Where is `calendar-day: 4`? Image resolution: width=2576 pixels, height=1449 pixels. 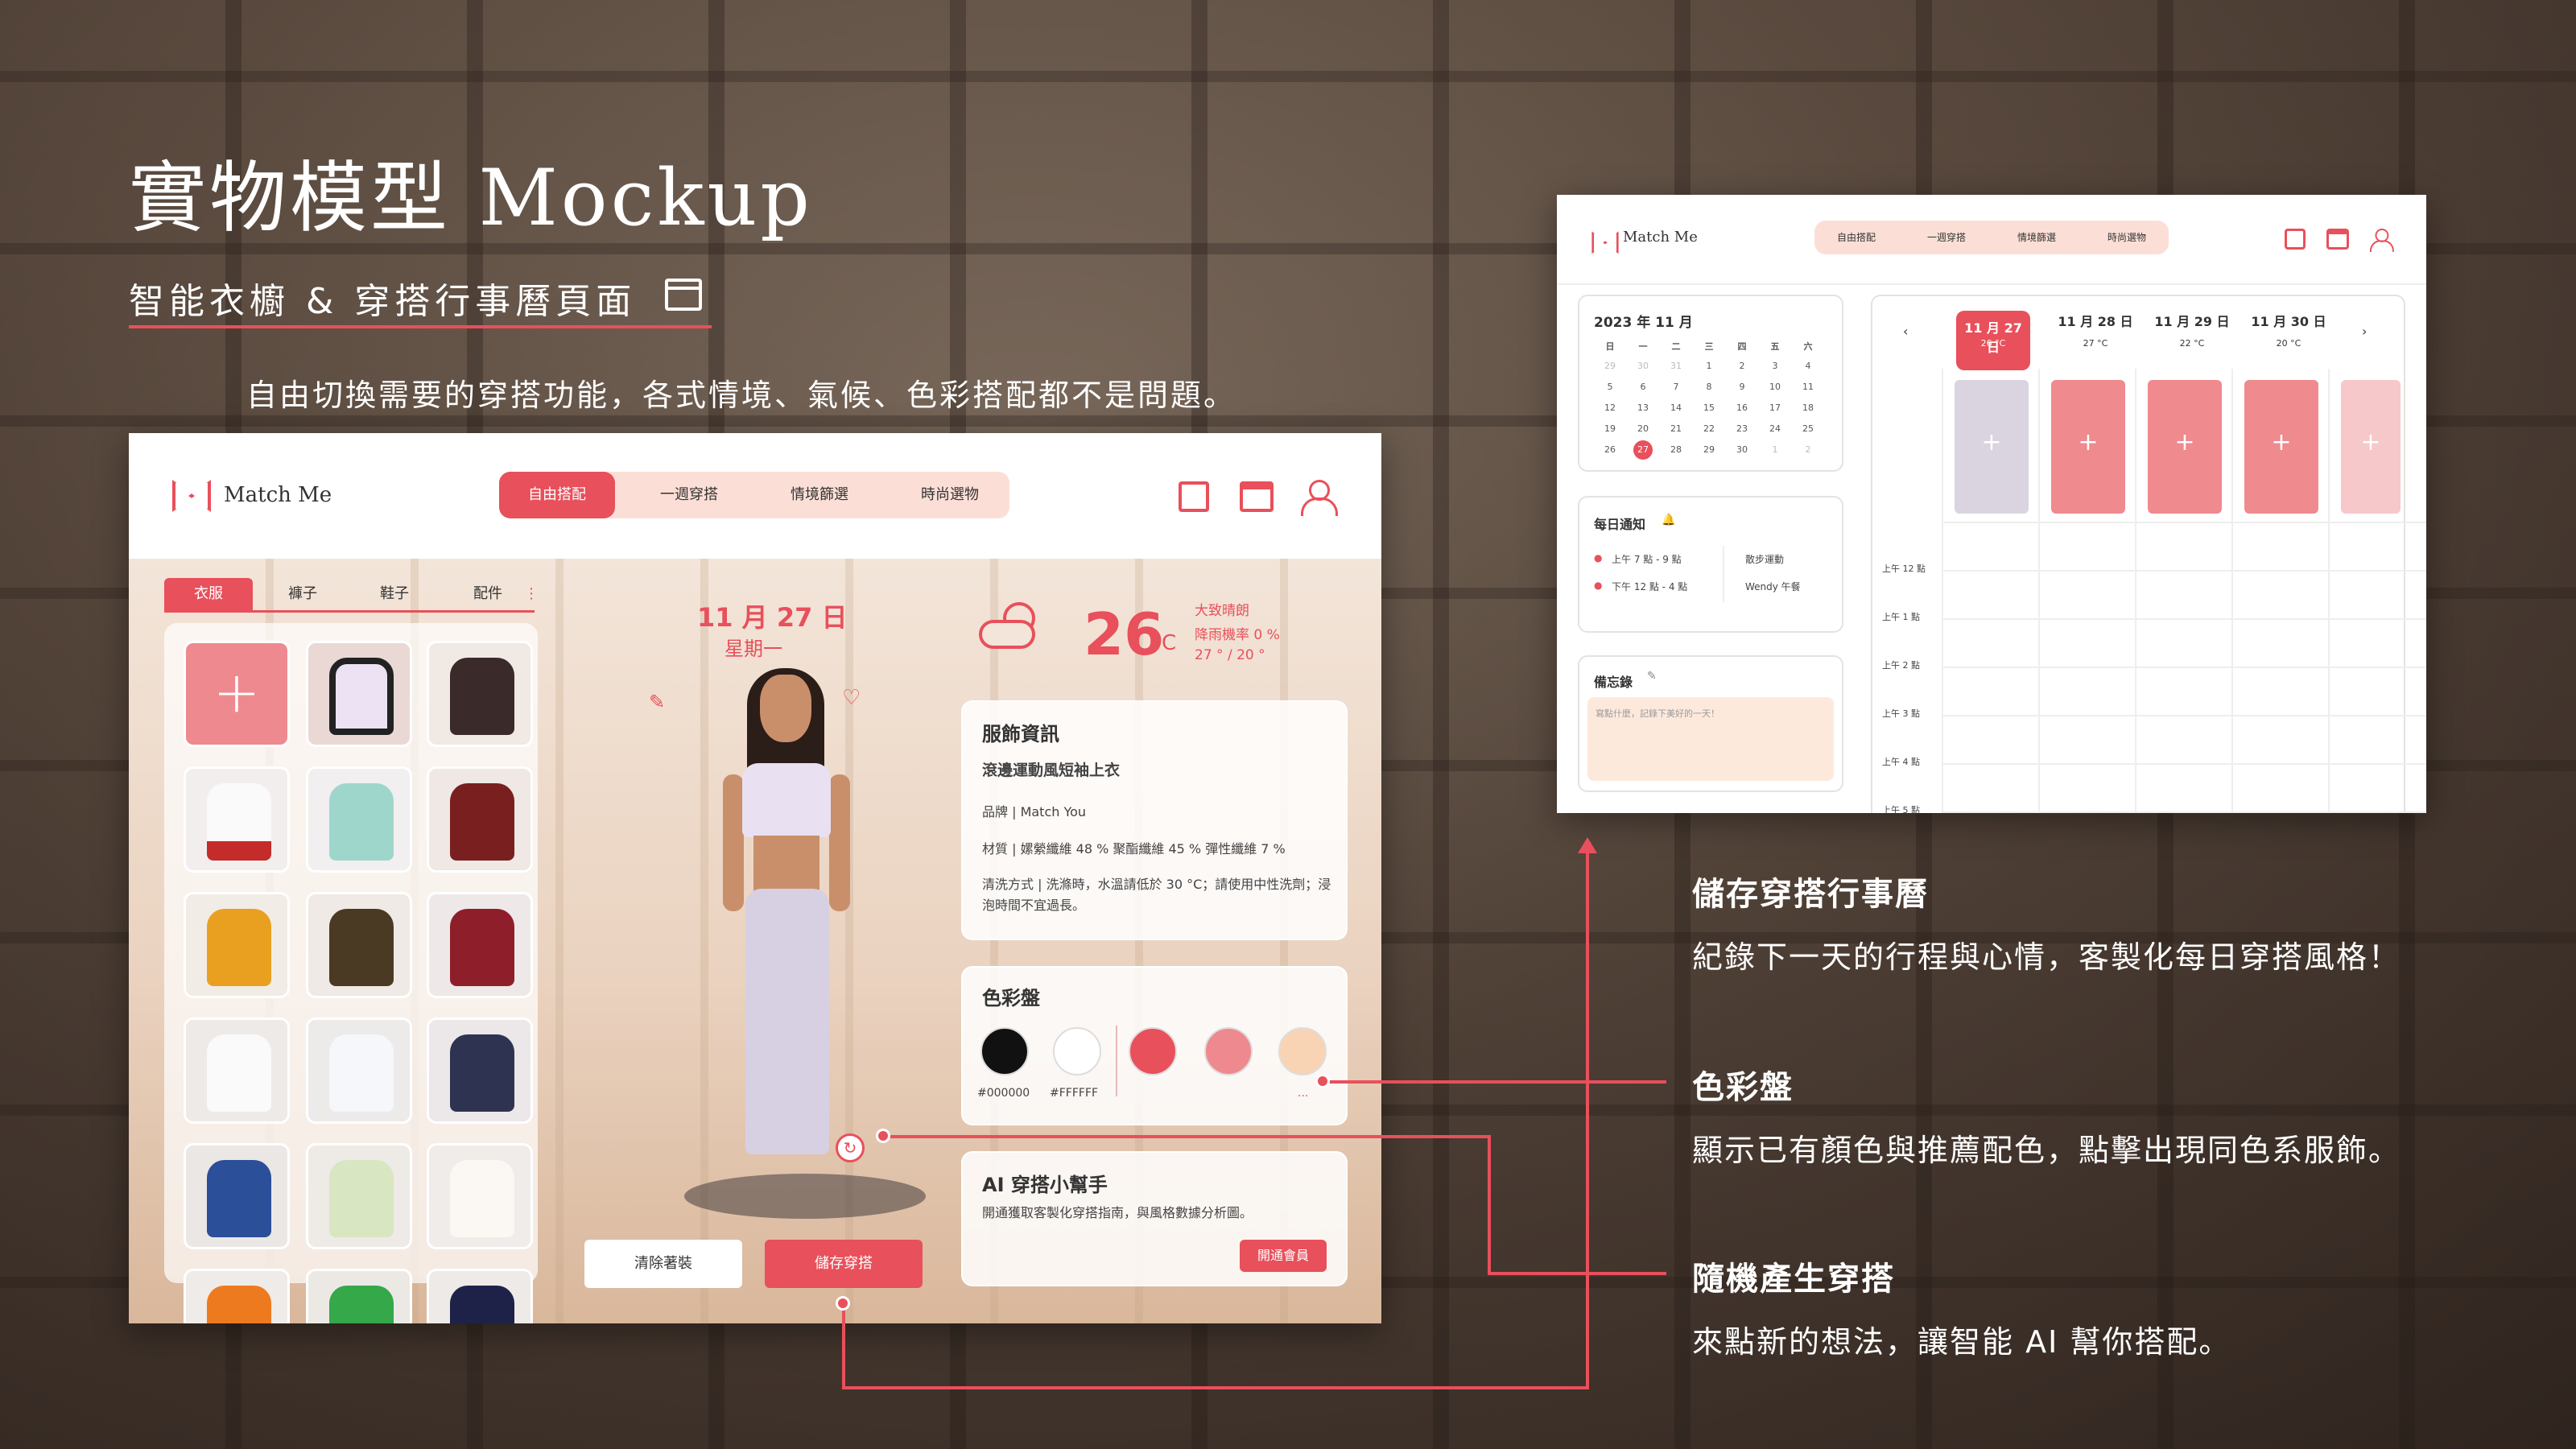 calendar-day: 4 is located at coordinates (1808, 366).